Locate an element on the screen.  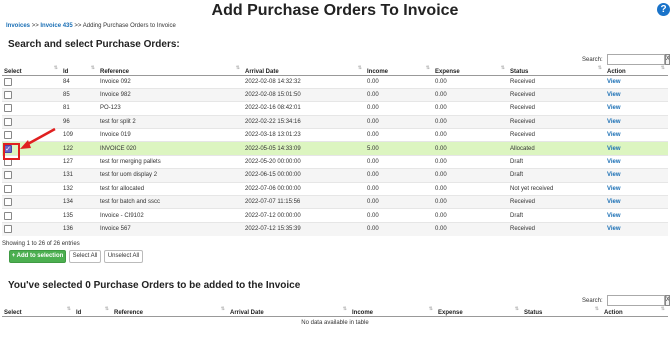
status-cell: Not yet received is located at coordinates (556, 188).